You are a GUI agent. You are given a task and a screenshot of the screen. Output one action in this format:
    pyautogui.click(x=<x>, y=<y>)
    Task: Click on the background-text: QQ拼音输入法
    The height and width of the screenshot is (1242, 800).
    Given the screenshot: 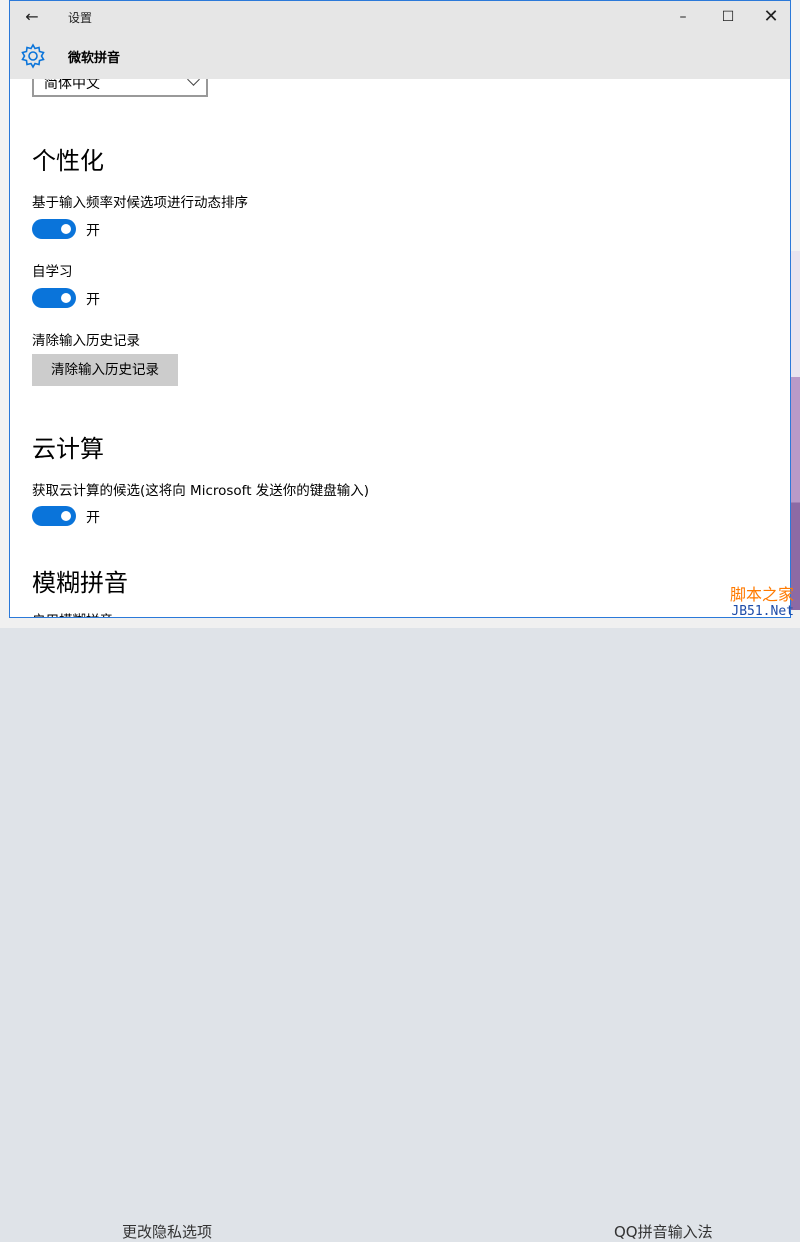 What is the action you would take?
    pyautogui.click(x=663, y=1232)
    